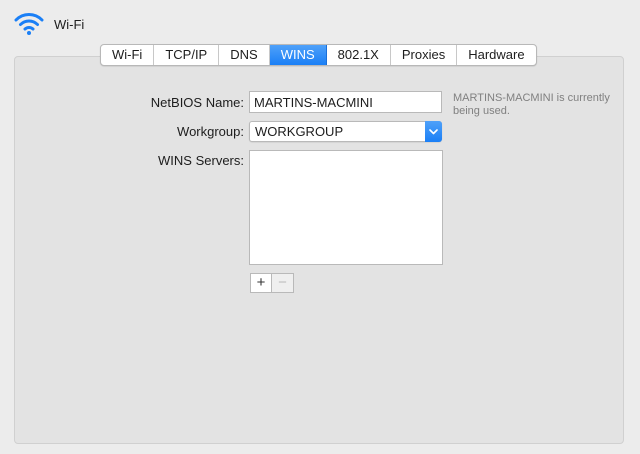  What do you see at coordinates (345, 131) in the screenshot?
I see `workgroup-select: WORKGROUP` at bounding box center [345, 131].